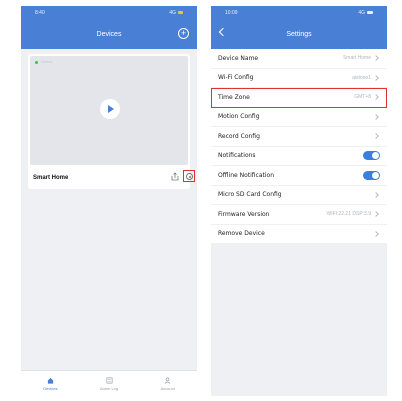  Describe the element at coordinates (183, 33) in the screenshot. I see `add-device-icon: +` at that location.